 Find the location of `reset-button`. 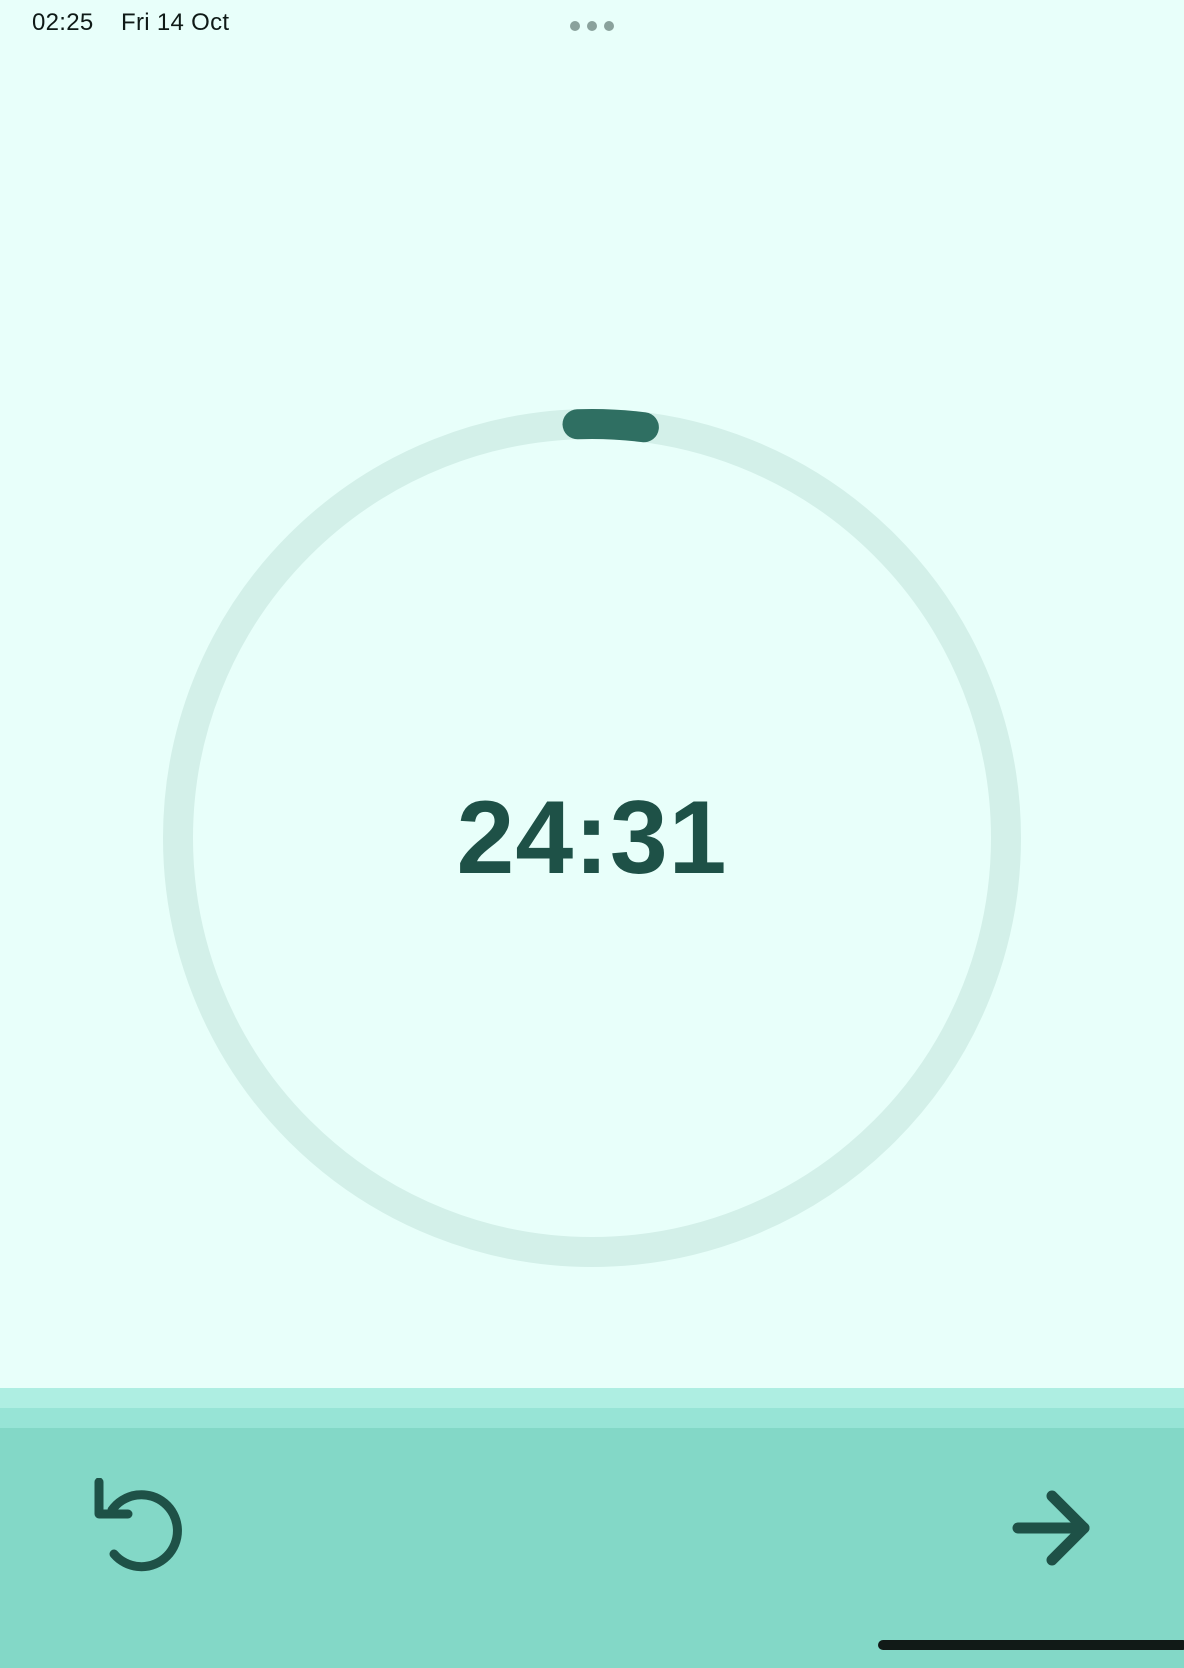

reset-button is located at coordinates (138, 1527).